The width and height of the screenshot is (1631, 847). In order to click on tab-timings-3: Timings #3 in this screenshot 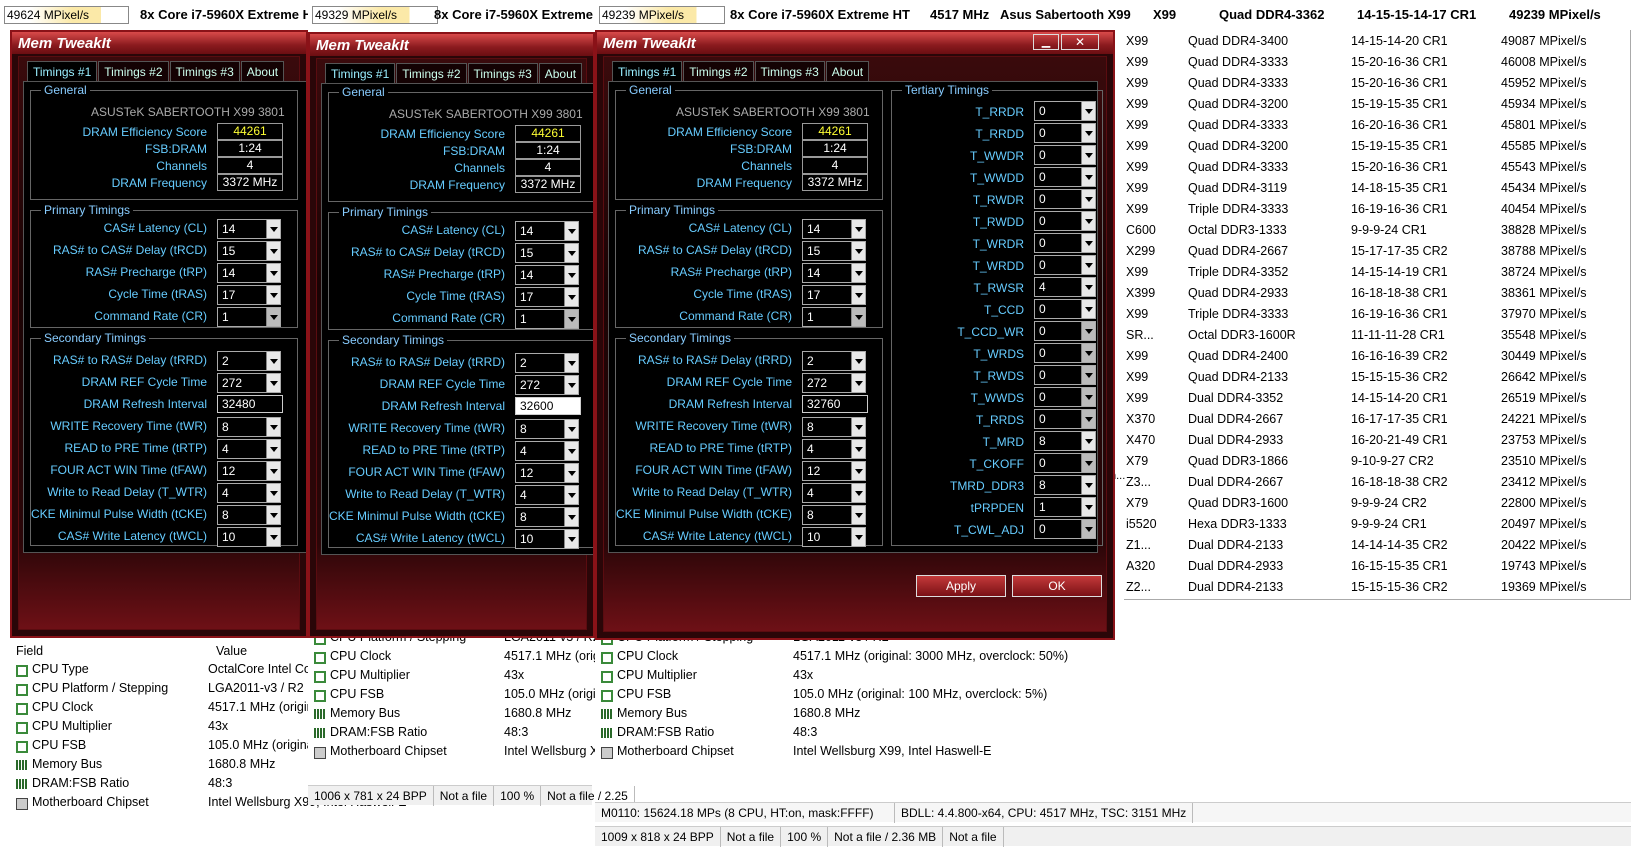, I will do `click(789, 71)`.